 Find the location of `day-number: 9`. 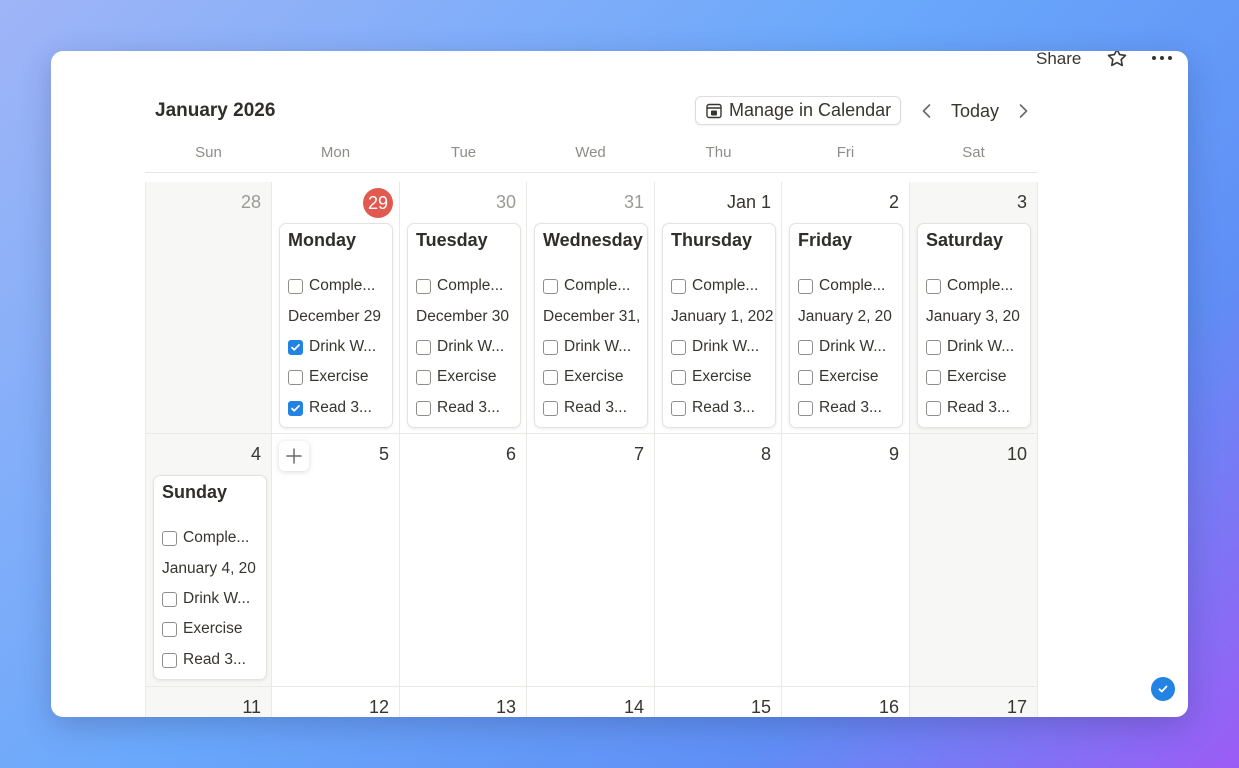

day-number: 9 is located at coordinates (893, 454).